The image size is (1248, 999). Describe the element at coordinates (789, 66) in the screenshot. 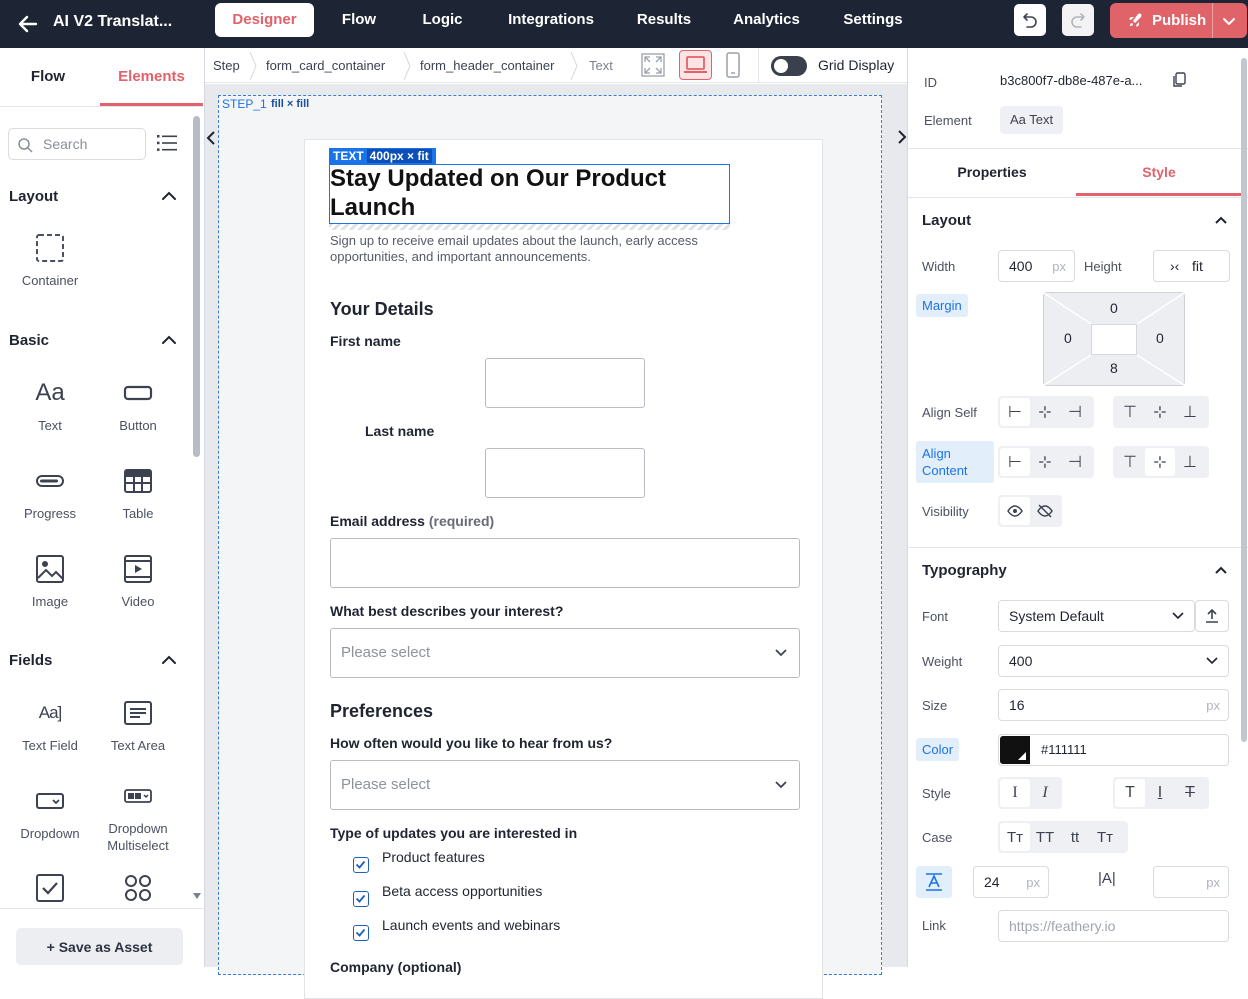

I see `grid-display-toggle` at that location.